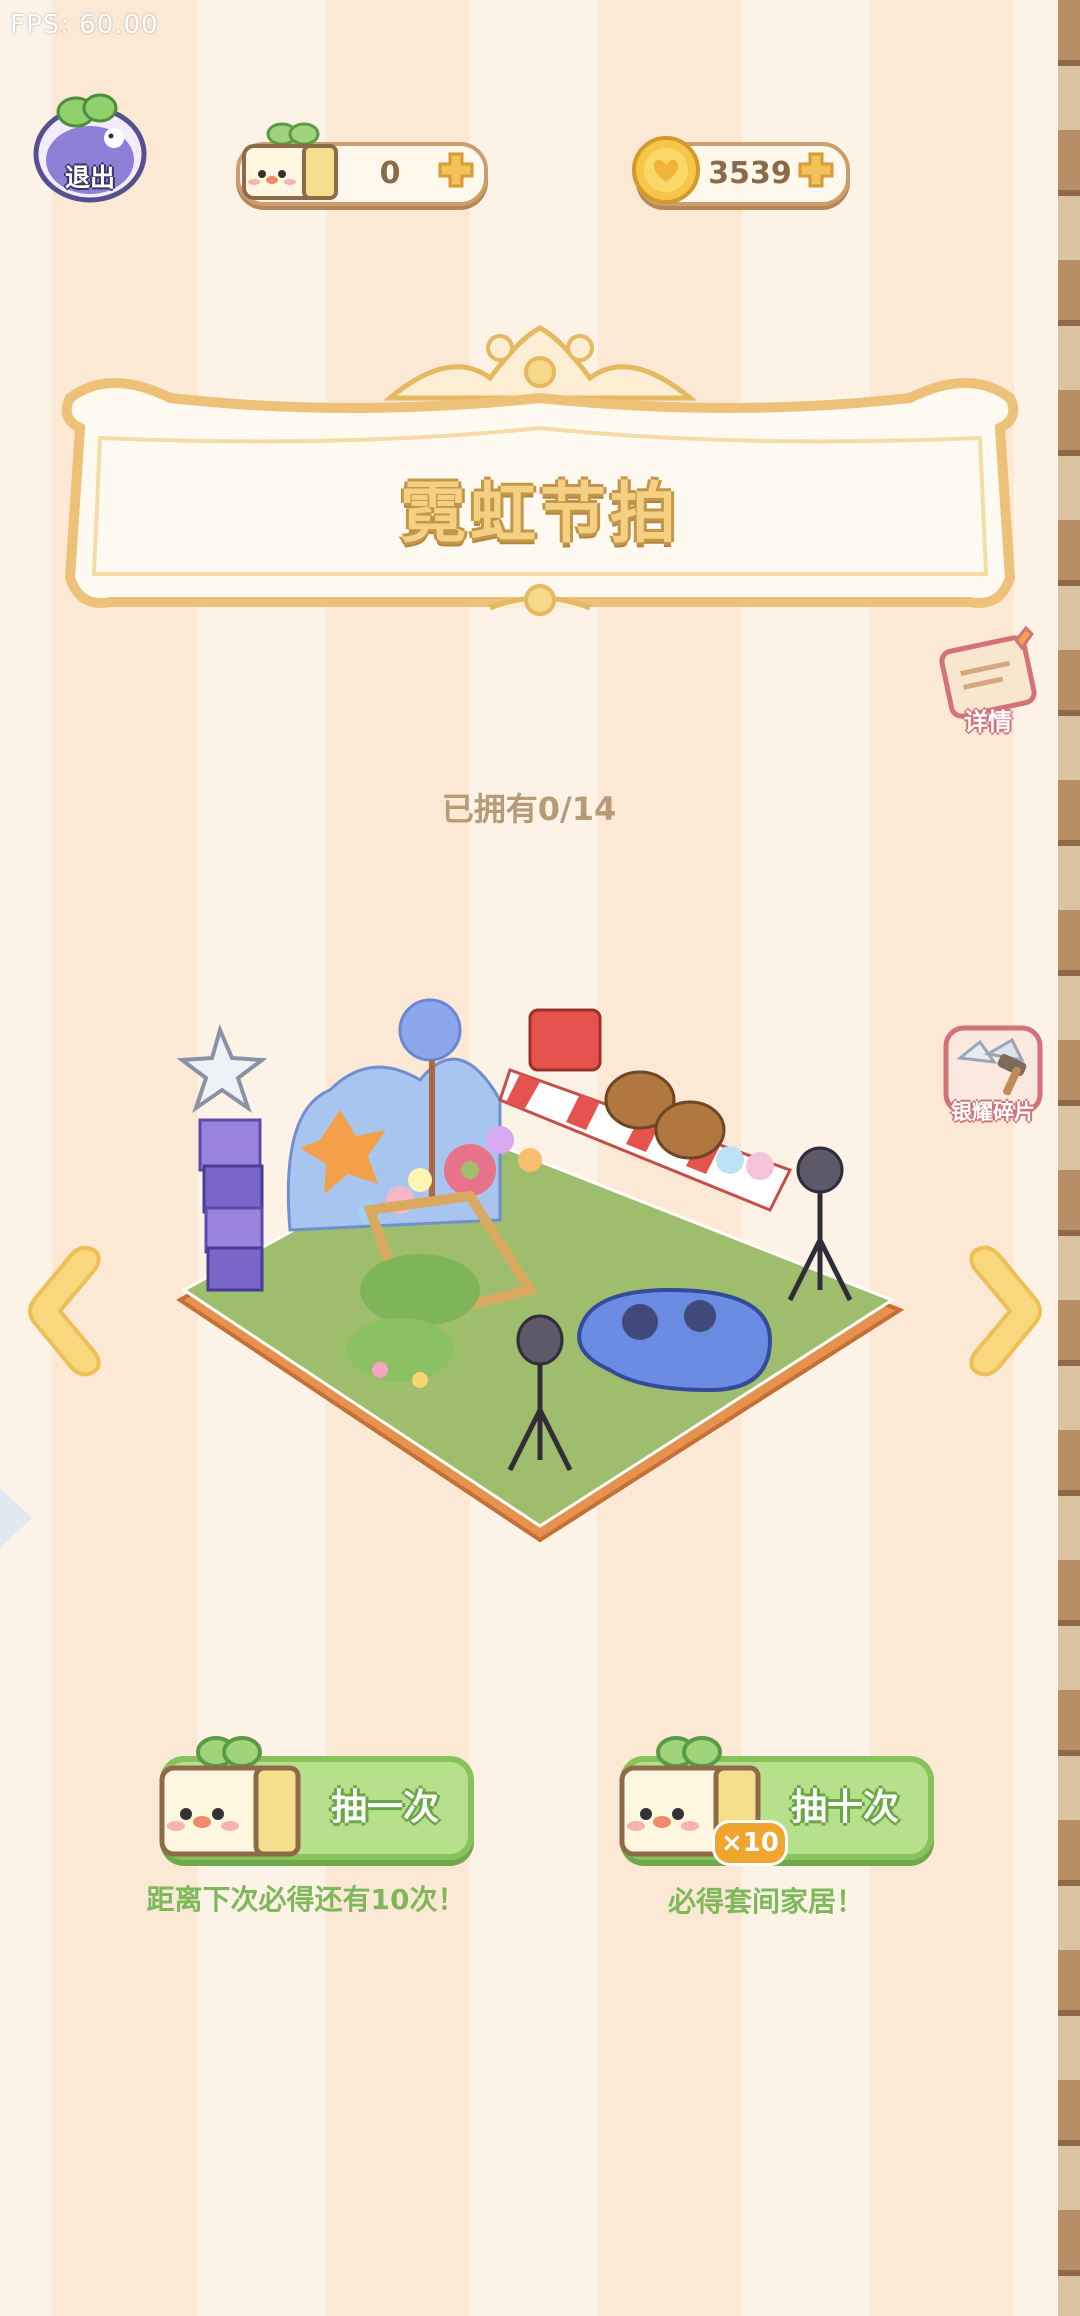 The height and width of the screenshot is (2316, 1080). I want to click on fps-counter: FPS: 60.00, so click(84, 25).